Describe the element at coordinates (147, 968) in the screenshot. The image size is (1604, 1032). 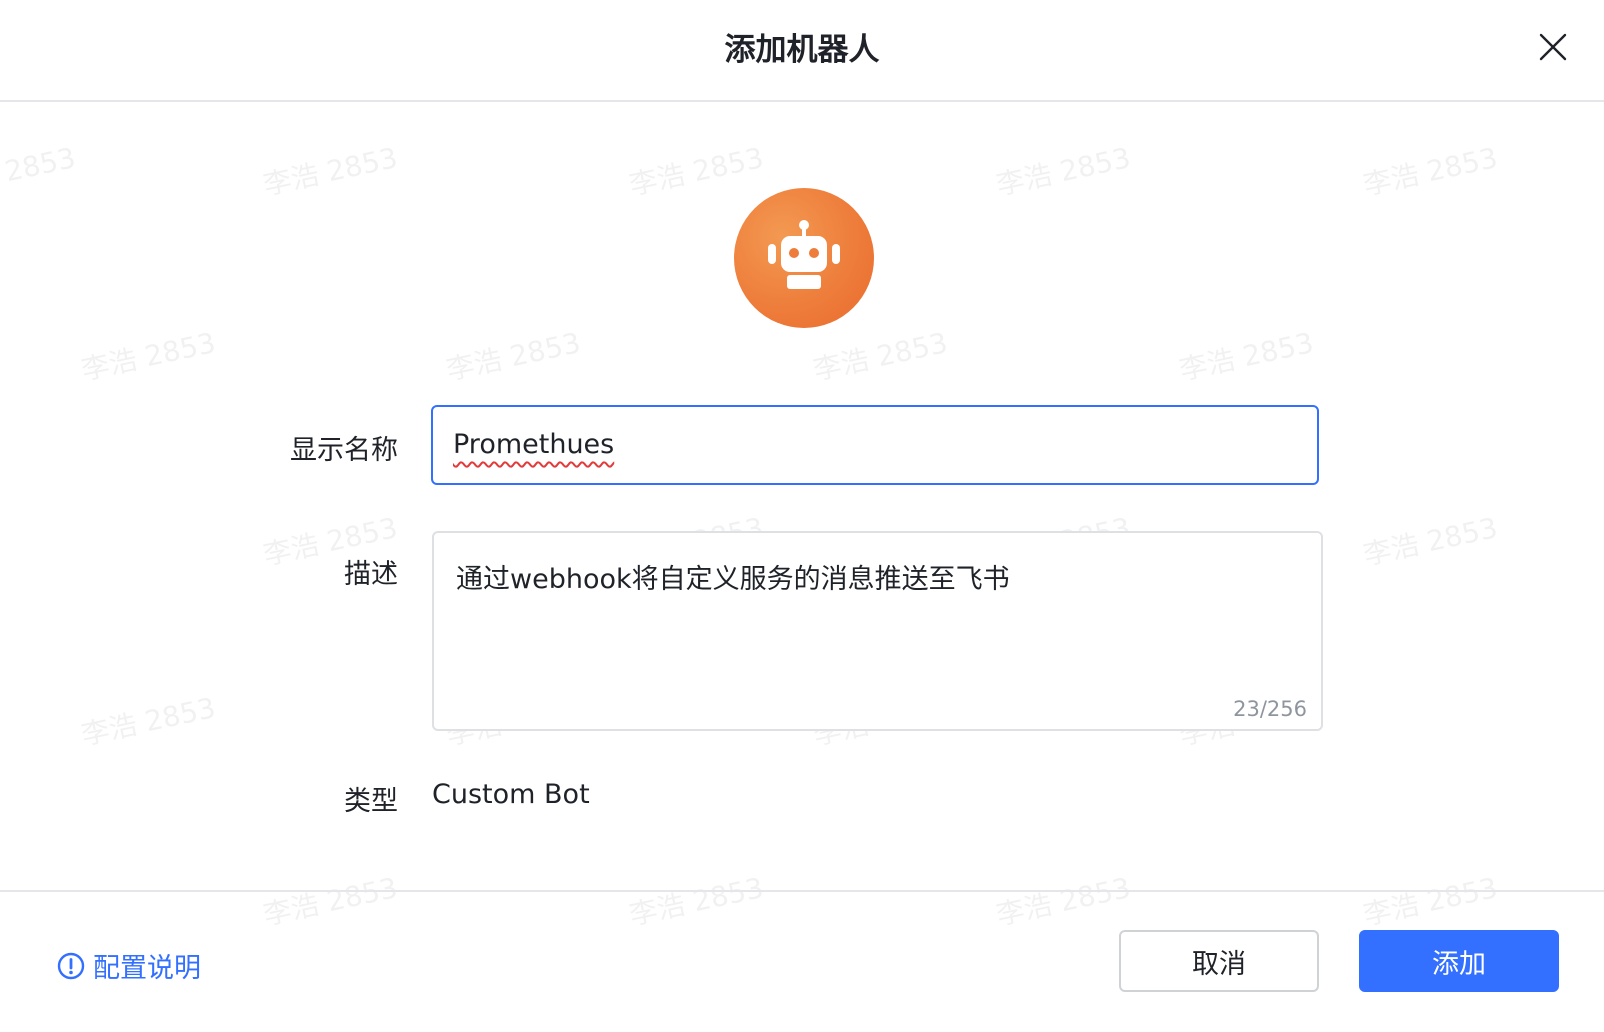
I see `config-help-label: 配置说明` at that location.